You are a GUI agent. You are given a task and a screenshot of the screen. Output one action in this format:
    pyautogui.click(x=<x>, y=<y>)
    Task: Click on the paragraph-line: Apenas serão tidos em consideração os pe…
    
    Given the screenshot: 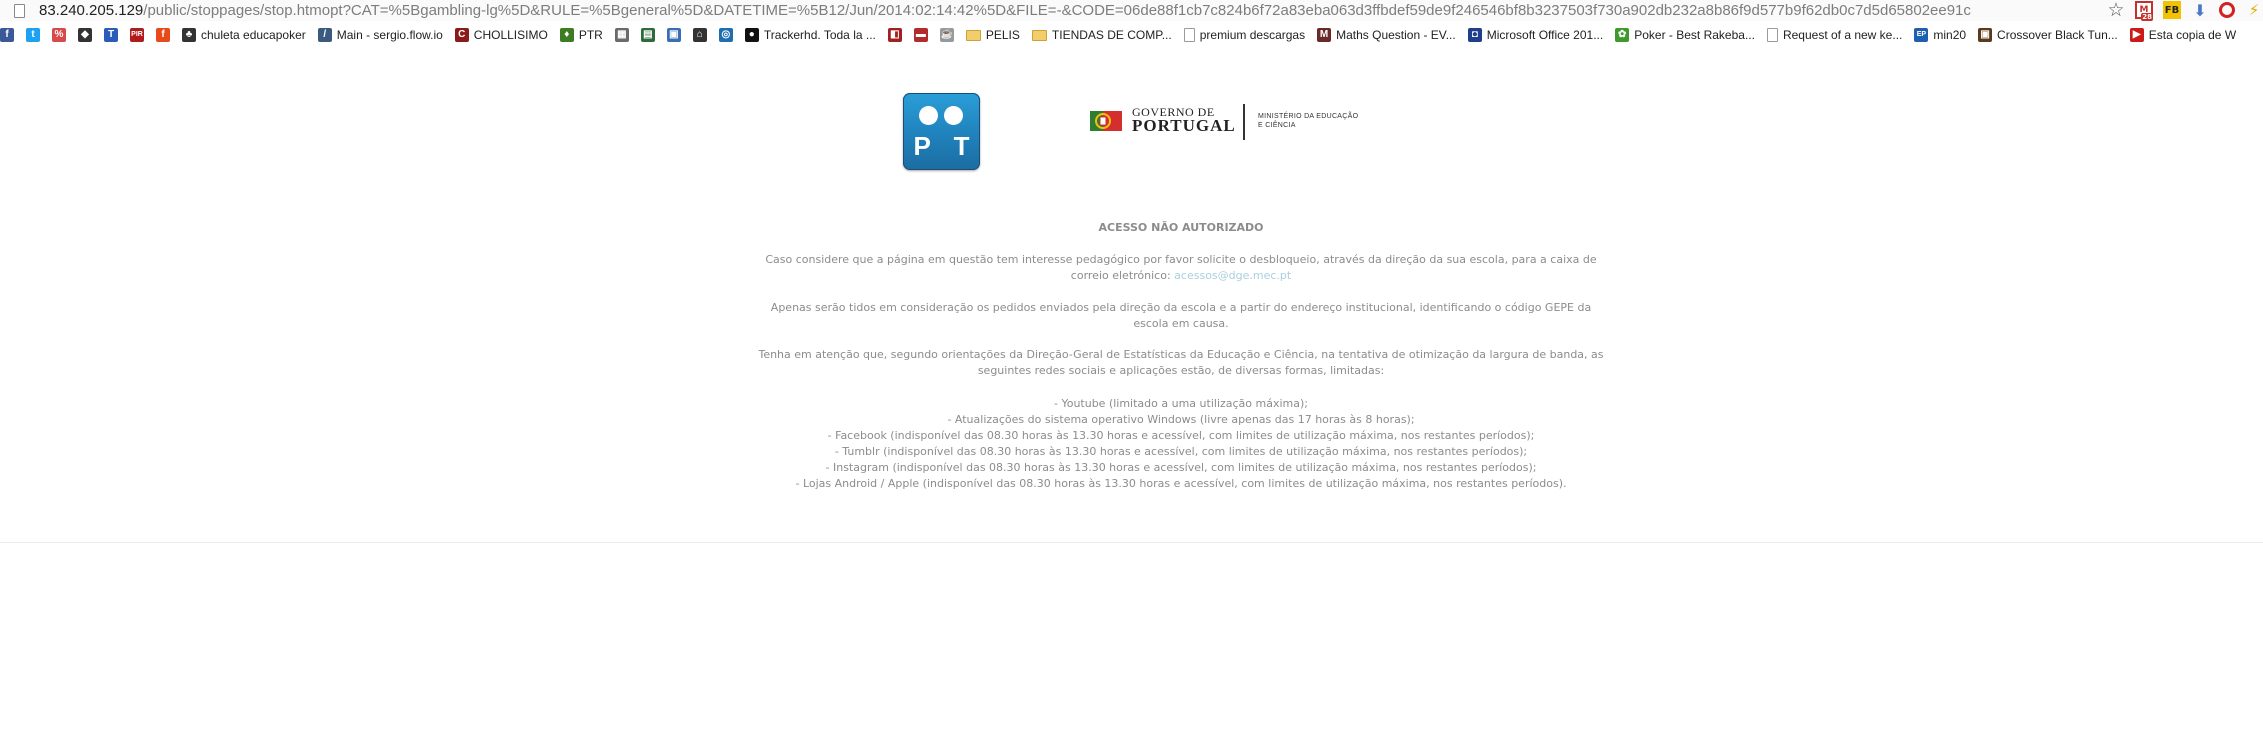 What is the action you would take?
    pyautogui.click(x=1181, y=307)
    